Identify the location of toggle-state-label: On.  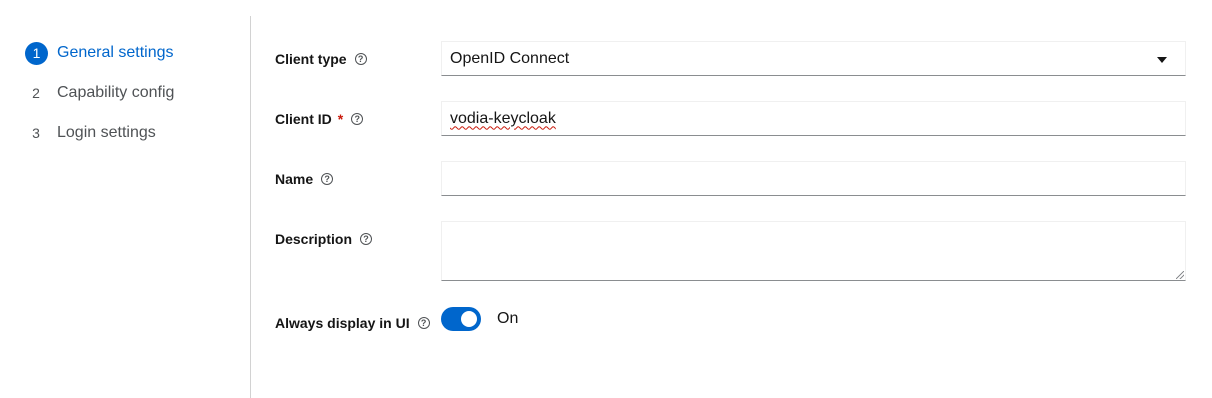
(508, 318).